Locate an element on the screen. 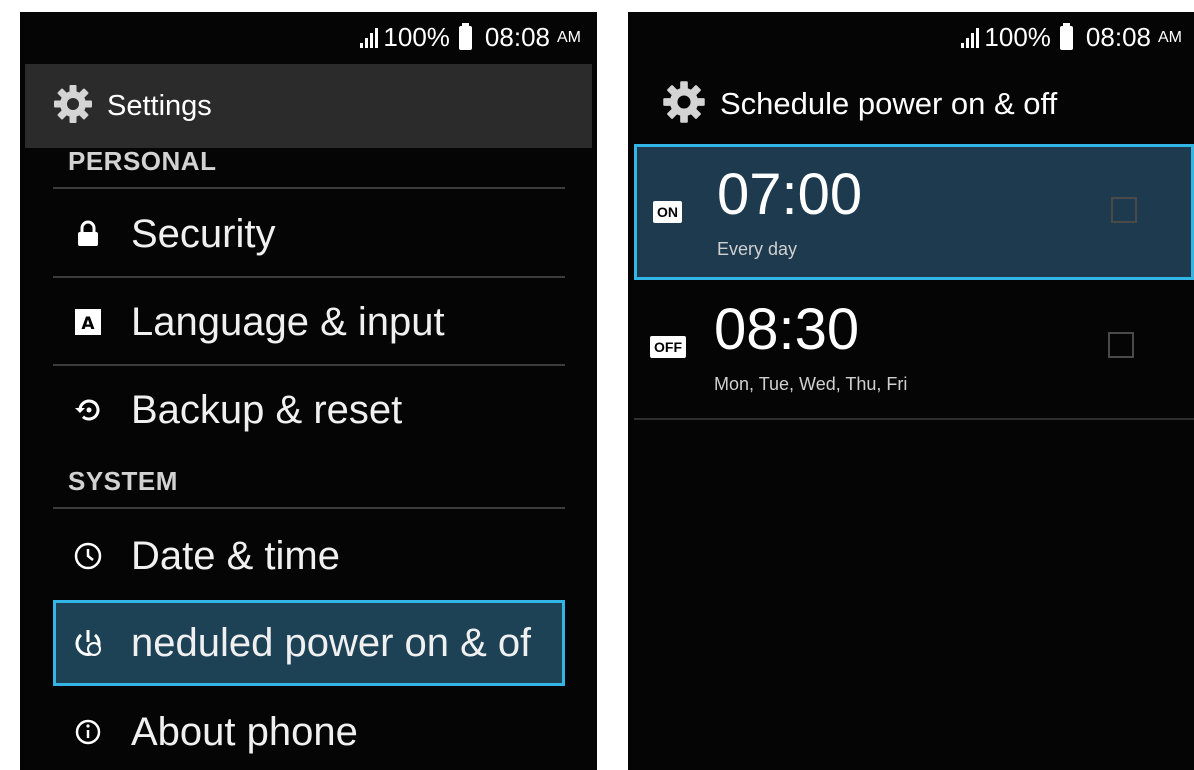 The width and height of the screenshot is (1194, 770). state-badge-off: OFF is located at coordinates (668, 347).